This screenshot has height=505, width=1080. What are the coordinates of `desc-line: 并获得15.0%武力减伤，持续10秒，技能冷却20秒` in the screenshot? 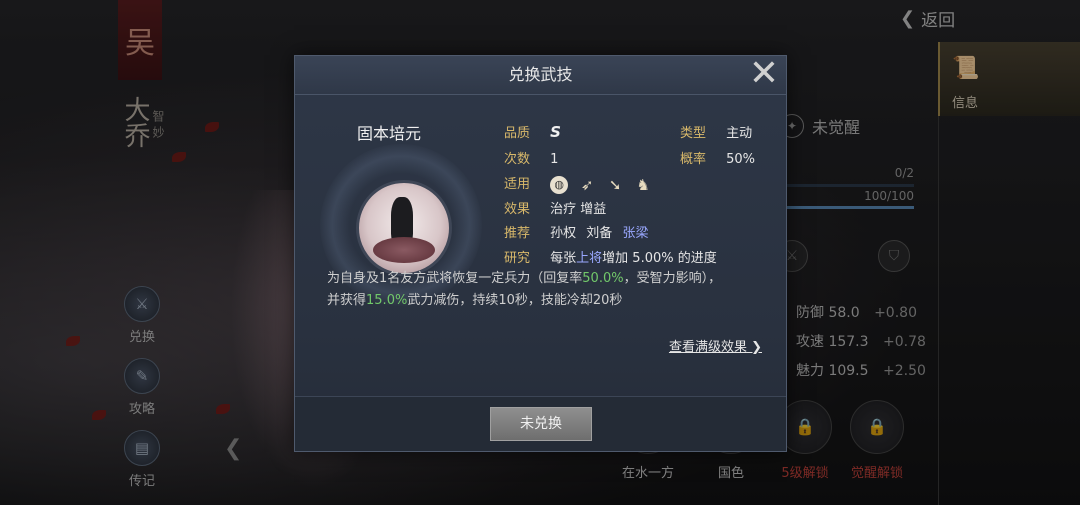 It's located at (547, 301).